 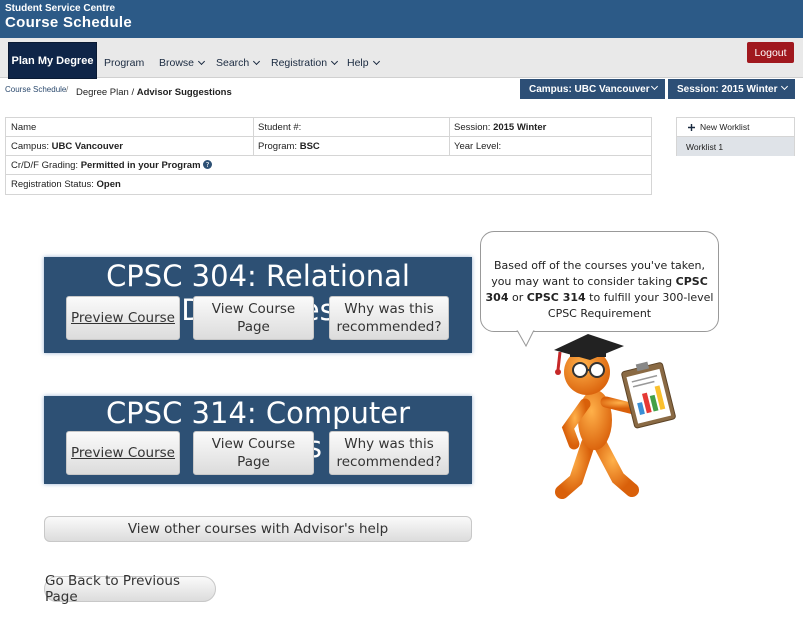 What do you see at coordinates (478, 146) in the screenshot?
I see `year-level-label: Year Level:` at bounding box center [478, 146].